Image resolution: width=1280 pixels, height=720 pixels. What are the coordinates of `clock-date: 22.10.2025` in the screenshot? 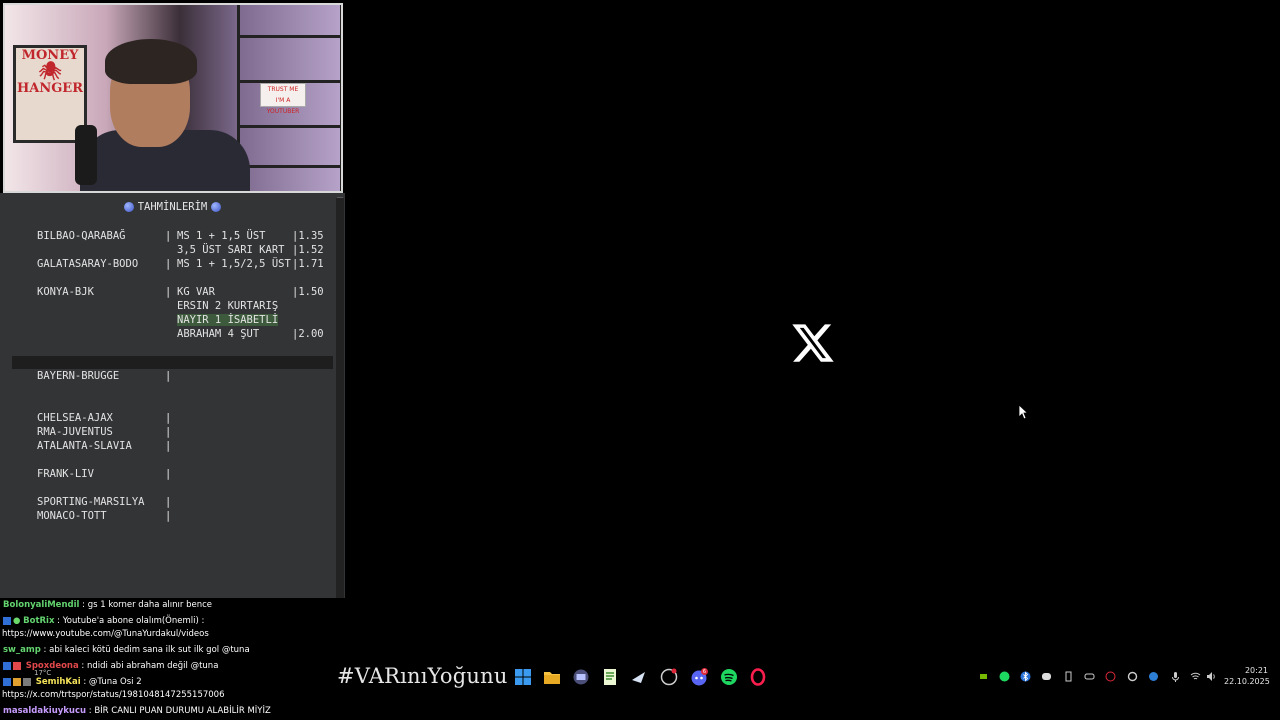 It's located at (1247, 681).